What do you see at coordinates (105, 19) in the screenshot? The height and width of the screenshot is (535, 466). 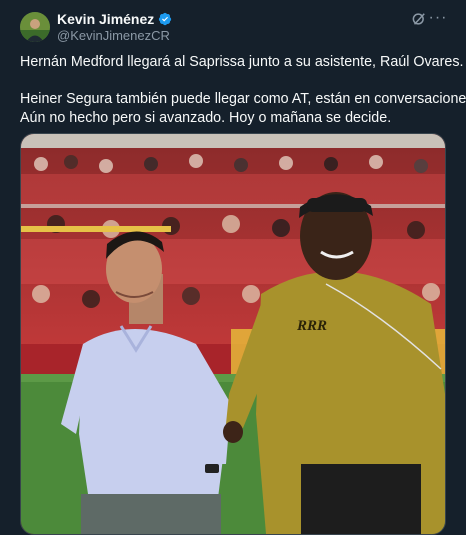 I see `author-display-name: Kevin Jiménez` at bounding box center [105, 19].